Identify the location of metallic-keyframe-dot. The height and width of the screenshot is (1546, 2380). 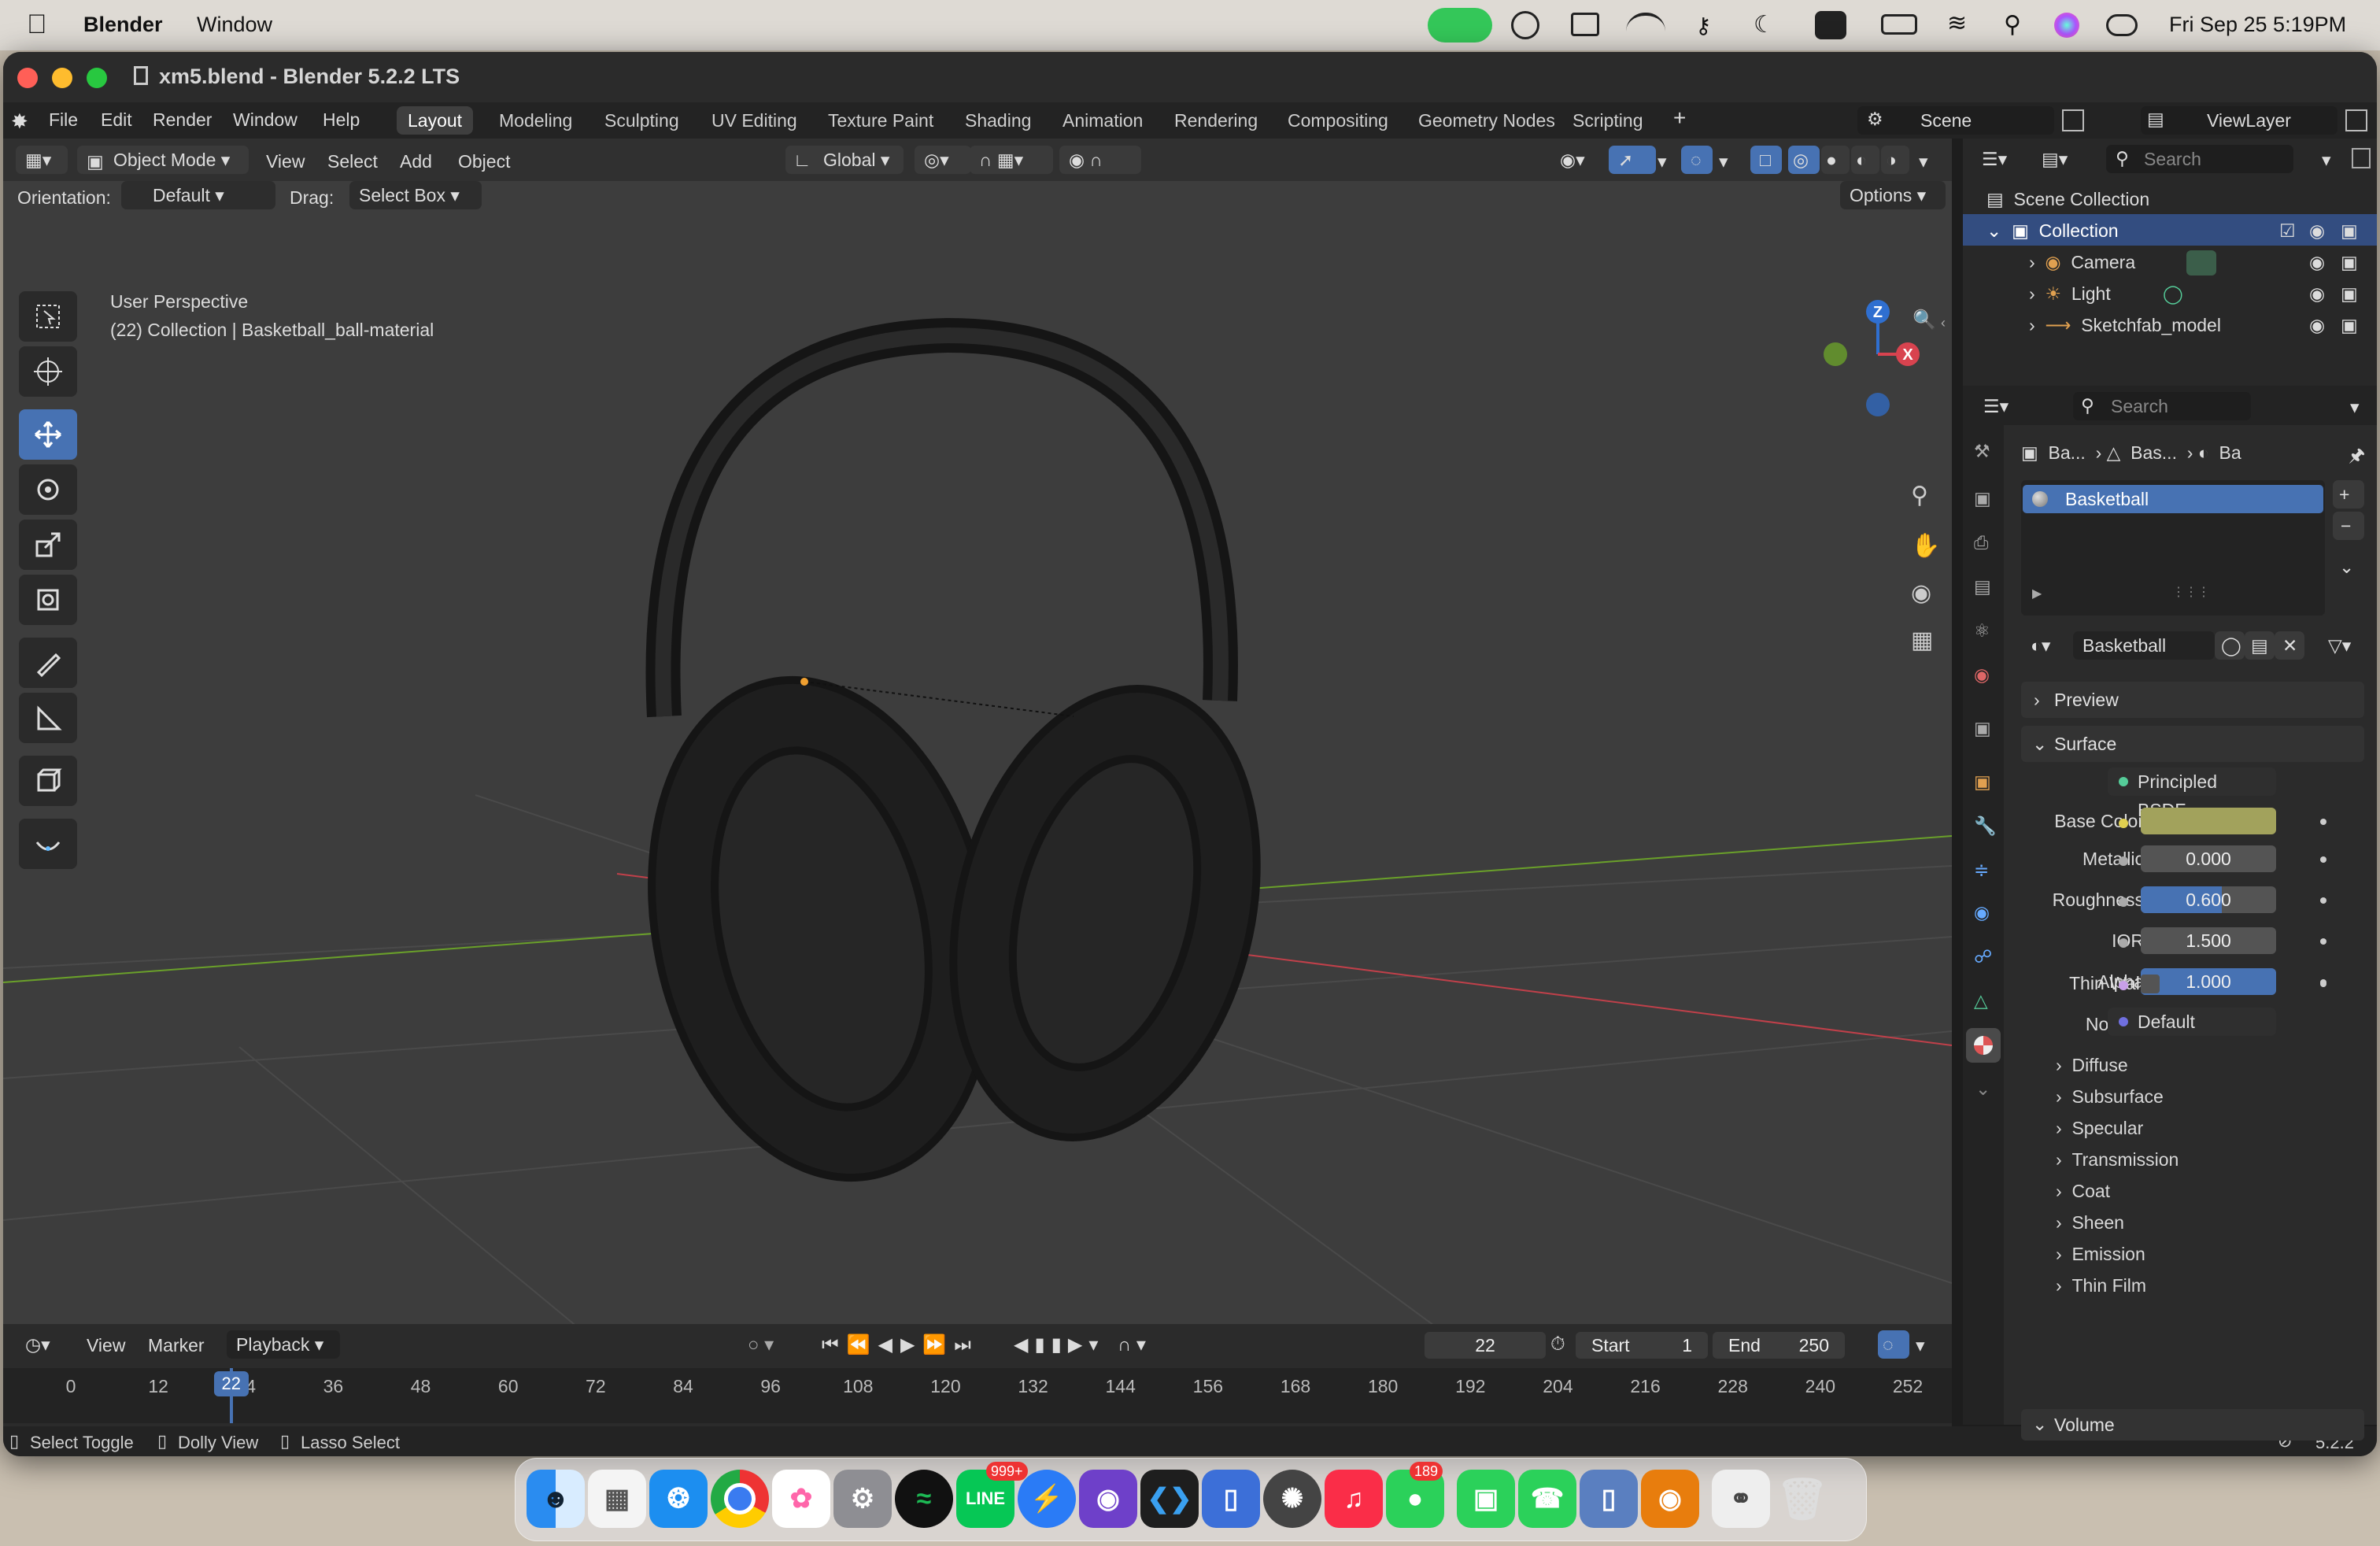
(2323, 859).